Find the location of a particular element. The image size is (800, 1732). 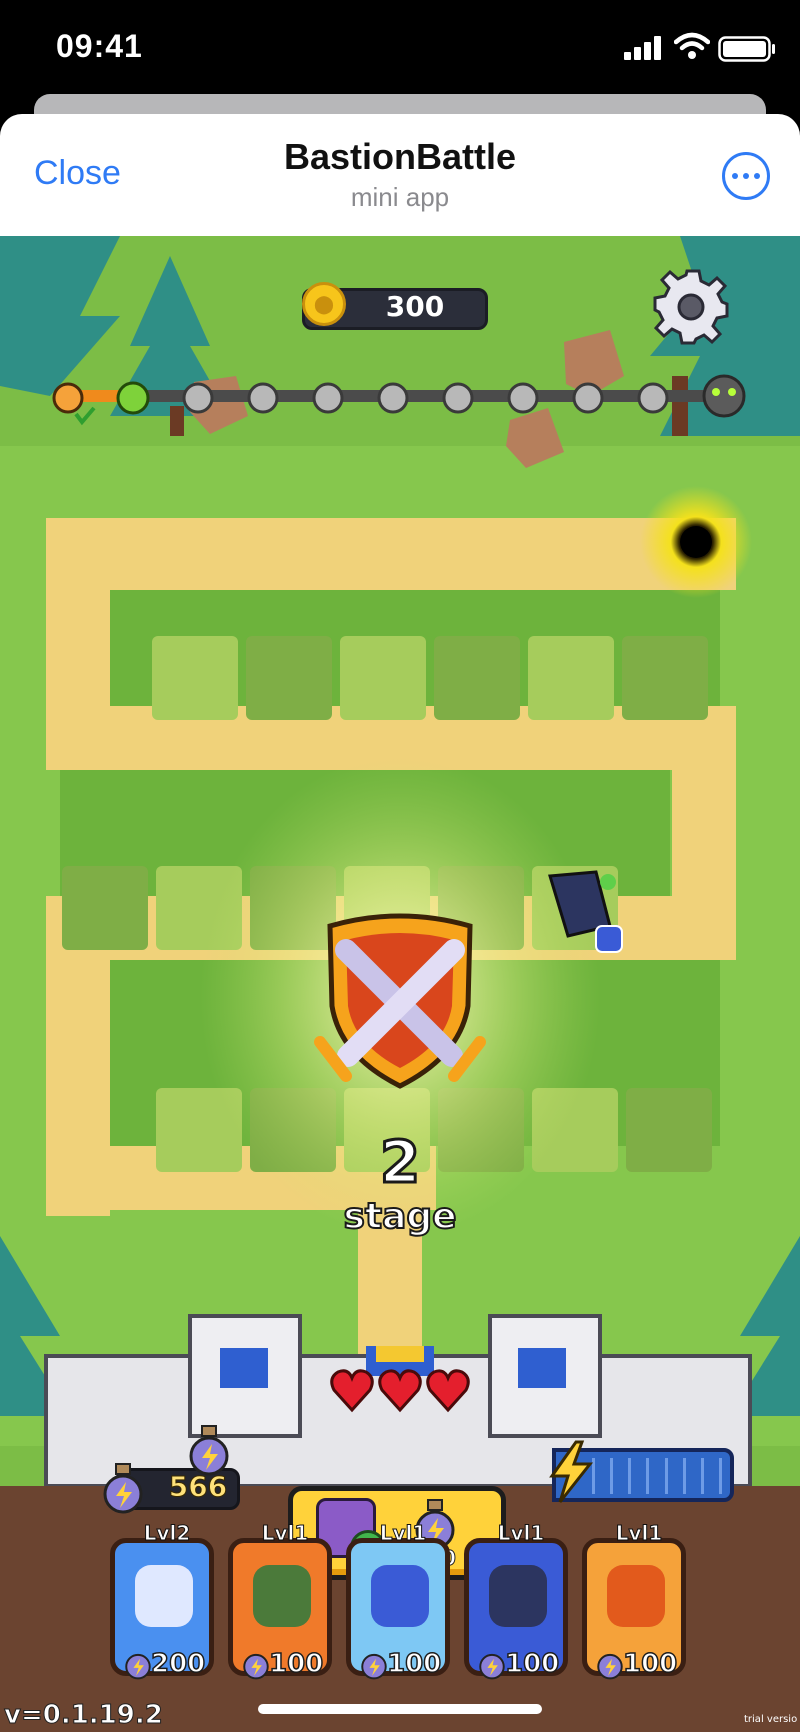

stage-number: 2 is located at coordinates (399, 1162).